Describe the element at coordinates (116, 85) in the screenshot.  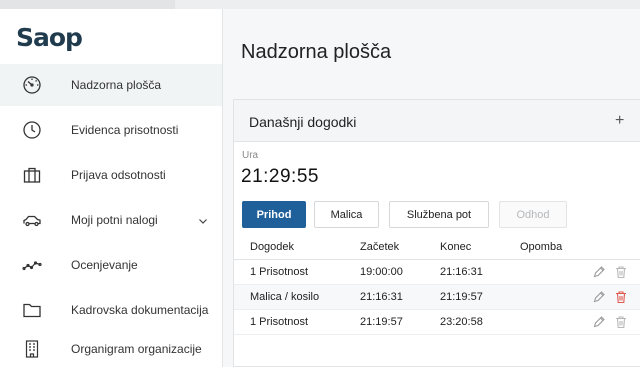
I see `sidebar-item-label: Nadzorna plošča` at that location.